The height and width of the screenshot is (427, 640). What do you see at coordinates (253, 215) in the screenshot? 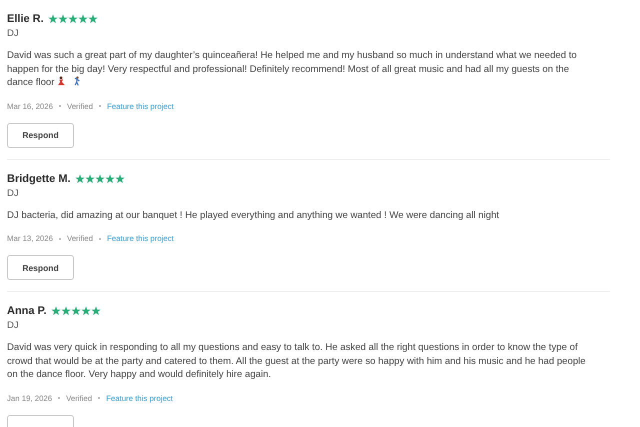
I see `review-text: DJ bacteria, did amazing at our banquet ! He played everything and anything we wanted ! We were dancing all night` at bounding box center [253, 215].